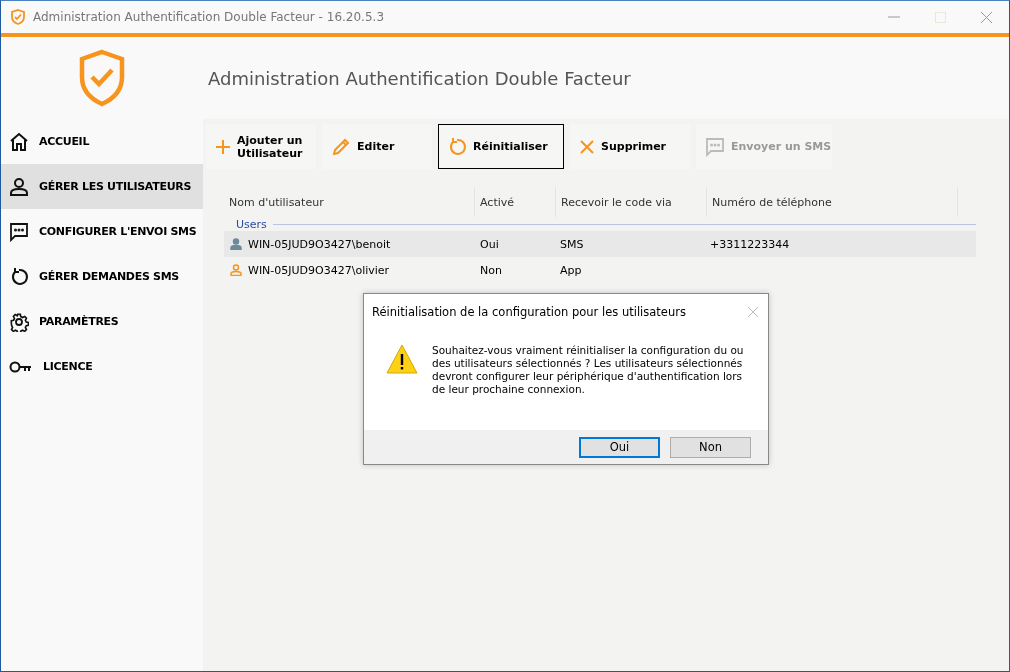 Image resolution: width=1010 pixels, height=672 pixels. Describe the element at coordinates (223, 146) in the screenshot. I see `plus-icon` at that location.